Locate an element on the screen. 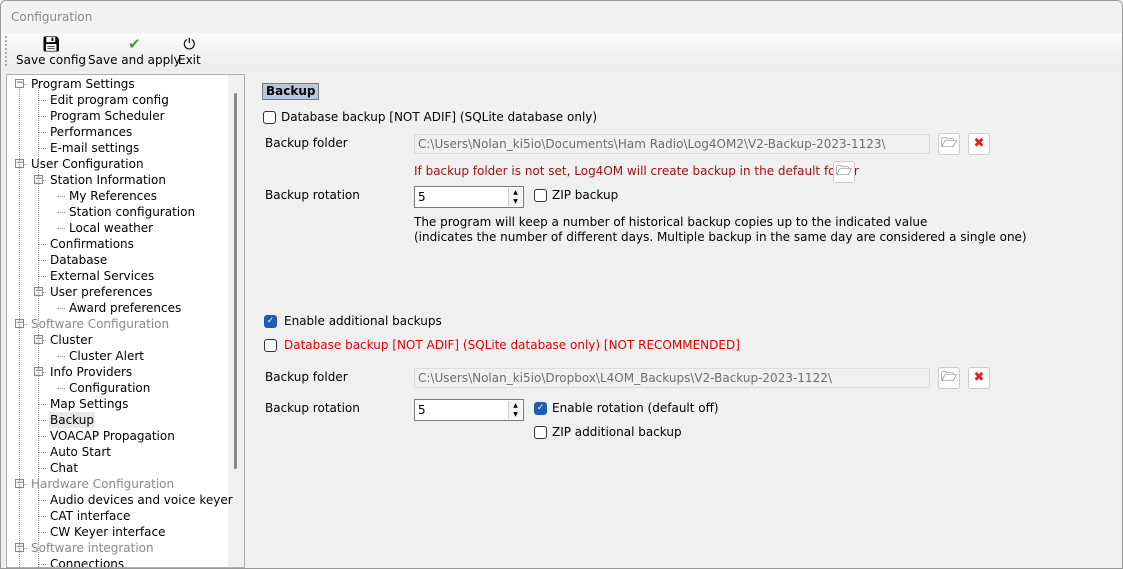  title-bar: Configuration is located at coordinates (561, 17).